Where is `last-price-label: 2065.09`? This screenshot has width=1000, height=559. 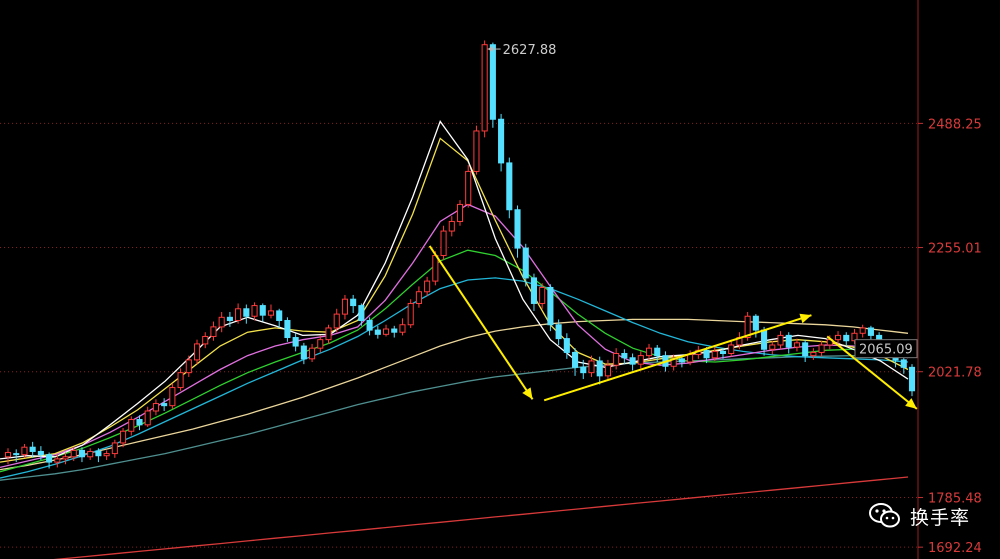 last-price-label: 2065.09 is located at coordinates (886, 350).